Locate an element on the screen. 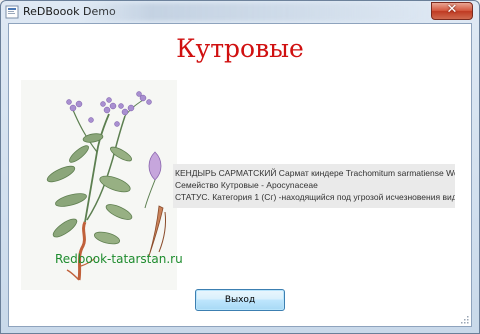 The image size is (480, 334). page-title: Кутровые is located at coordinates (240, 48).